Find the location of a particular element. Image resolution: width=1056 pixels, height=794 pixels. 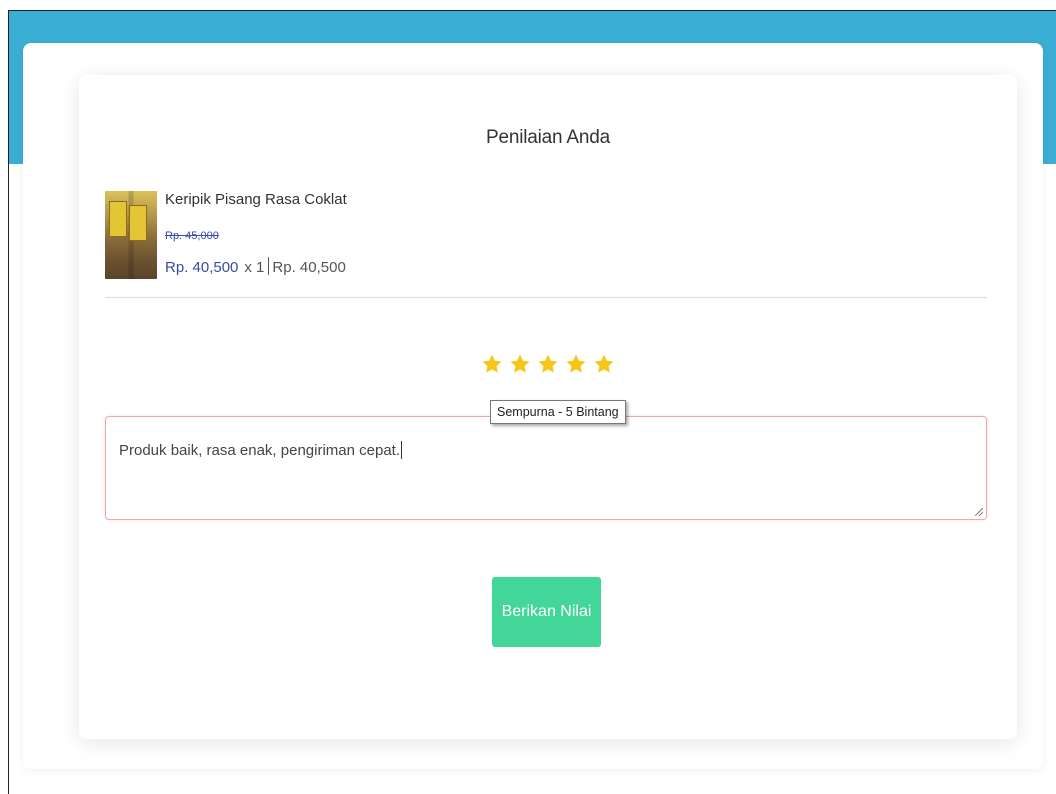

product-thumbnail is located at coordinates (131, 235).